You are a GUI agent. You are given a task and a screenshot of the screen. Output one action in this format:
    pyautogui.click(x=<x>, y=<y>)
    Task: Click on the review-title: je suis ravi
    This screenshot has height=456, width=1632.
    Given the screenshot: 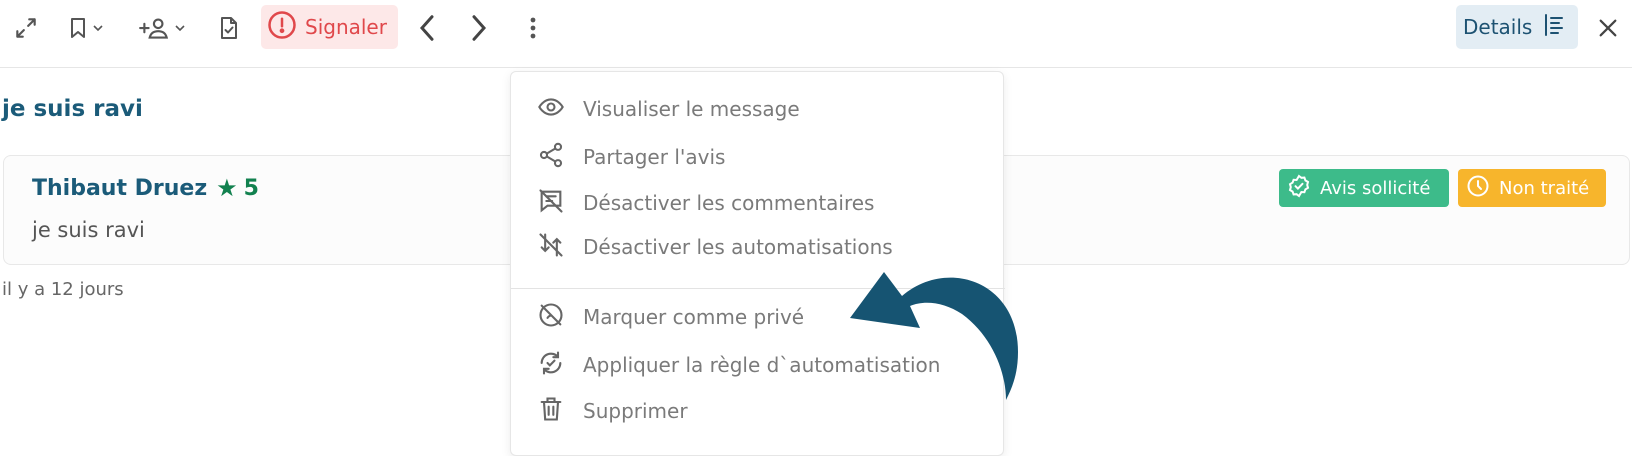 What is the action you would take?
    pyautogui.click(x=72, y=109)
    